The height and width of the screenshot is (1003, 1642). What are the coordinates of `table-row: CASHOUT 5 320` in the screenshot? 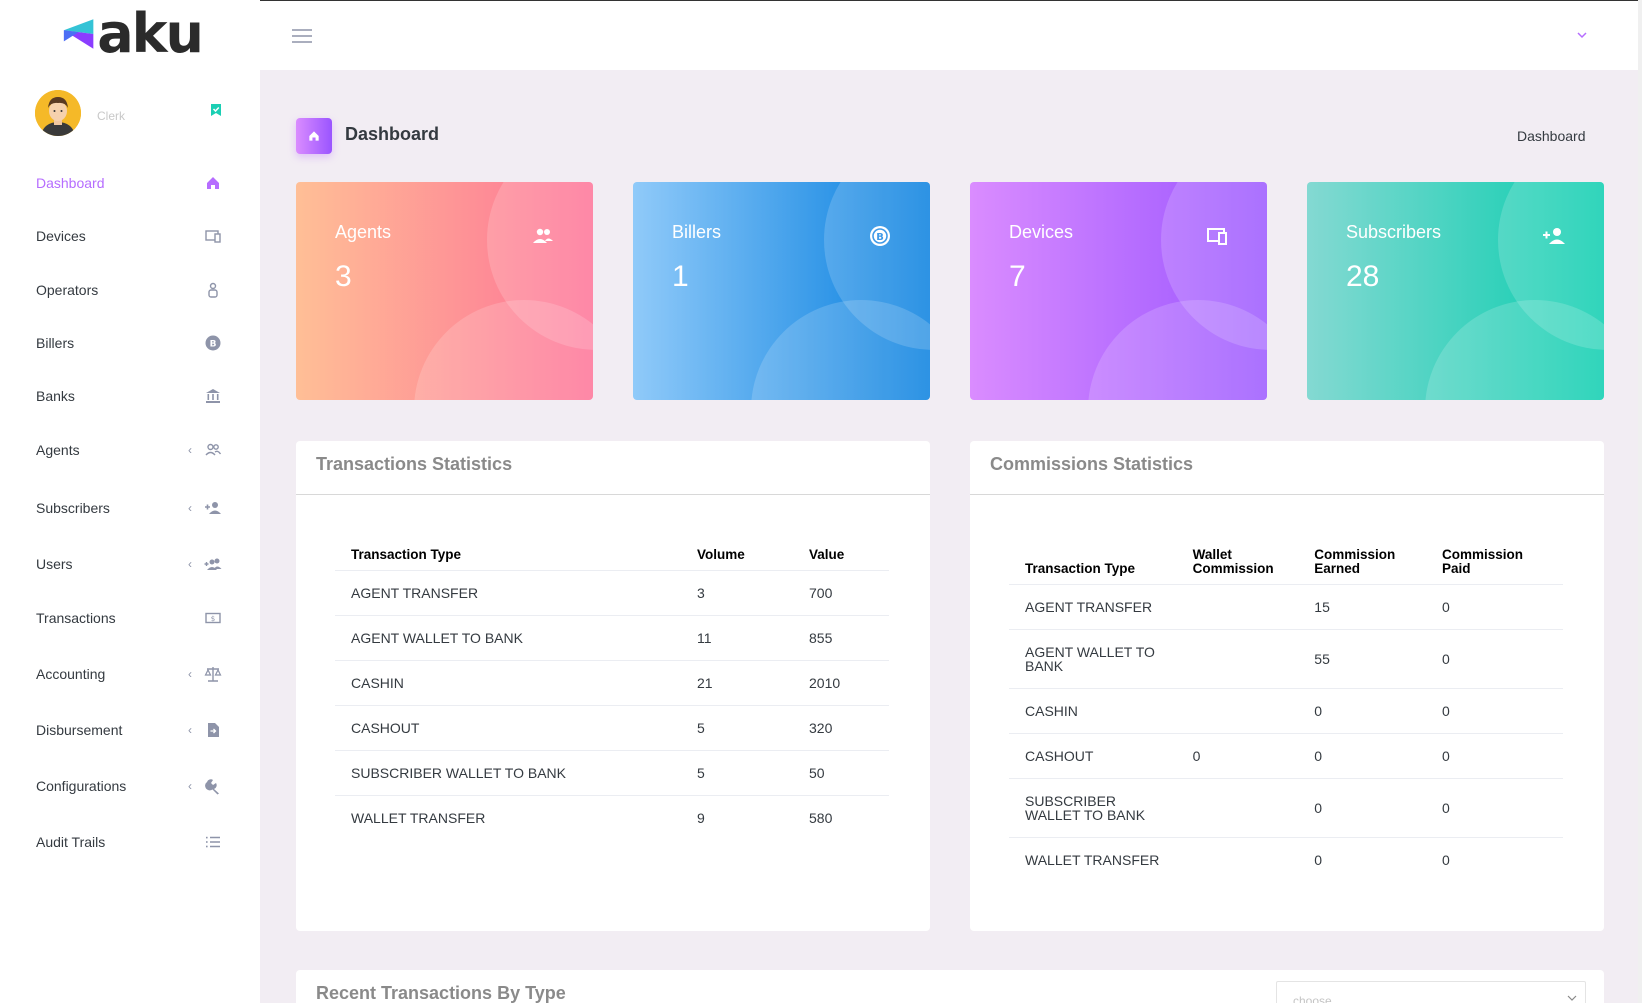 It's located at (612, 728).